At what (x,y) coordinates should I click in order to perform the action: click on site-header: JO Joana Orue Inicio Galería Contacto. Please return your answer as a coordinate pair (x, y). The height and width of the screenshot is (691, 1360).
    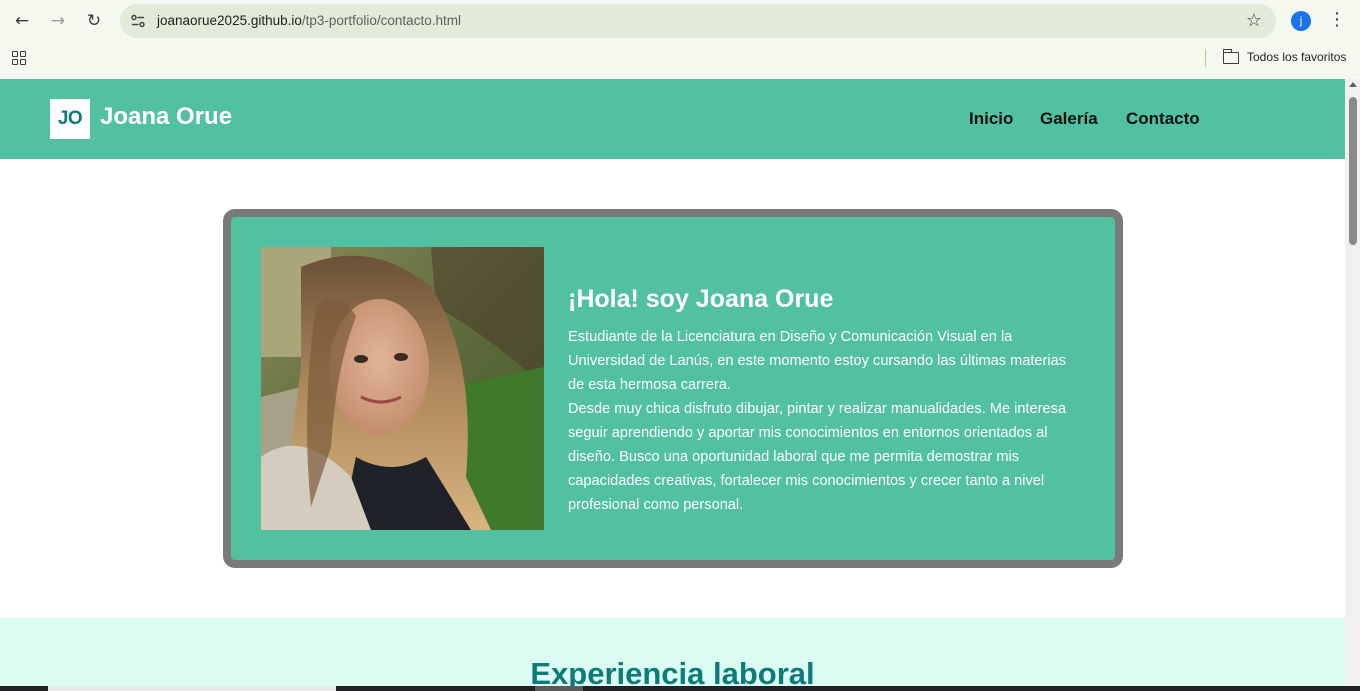
    Looking at the image, I should click on (672, 119).